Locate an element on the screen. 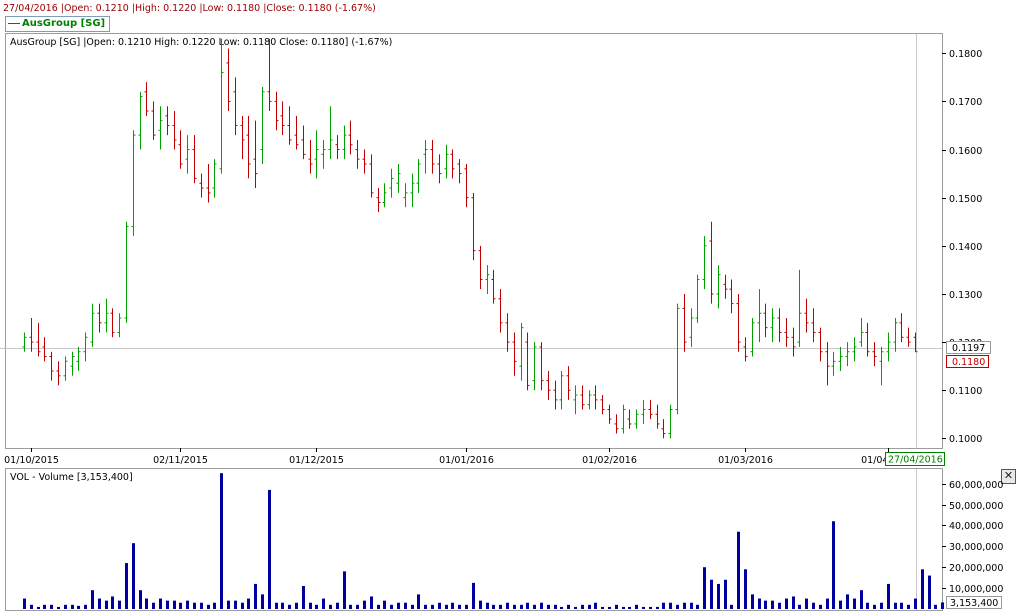 This screenshot has width=1021, height=616. volume-tick-label: 20,000,000 is located at coordinates (976, 568).